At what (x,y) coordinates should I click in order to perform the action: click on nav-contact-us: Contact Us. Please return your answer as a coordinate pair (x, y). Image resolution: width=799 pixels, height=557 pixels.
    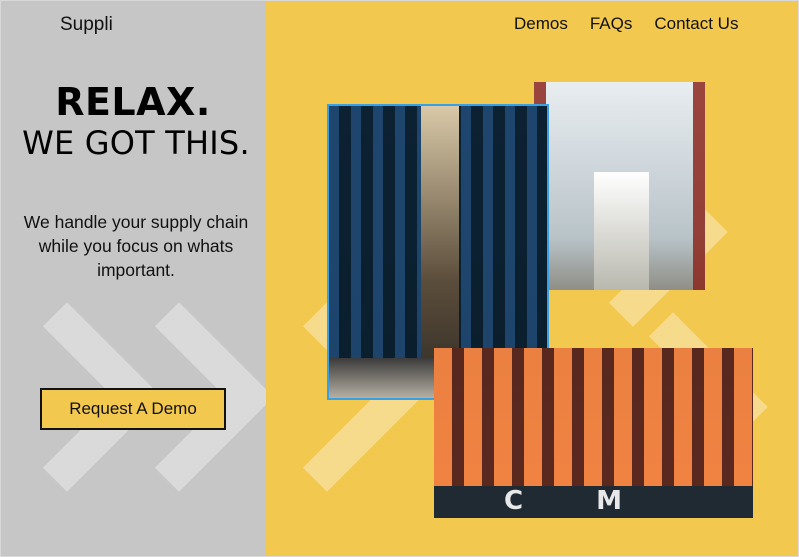
    Looking at the image, I should click on (696, 24).